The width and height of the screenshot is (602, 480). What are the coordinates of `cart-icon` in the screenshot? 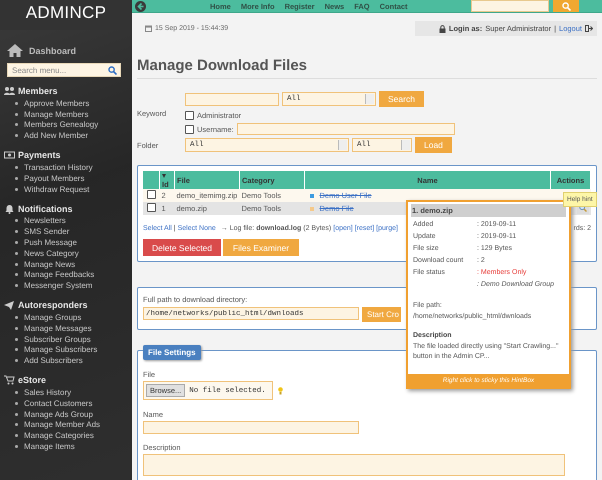 It's located at (9, 380).